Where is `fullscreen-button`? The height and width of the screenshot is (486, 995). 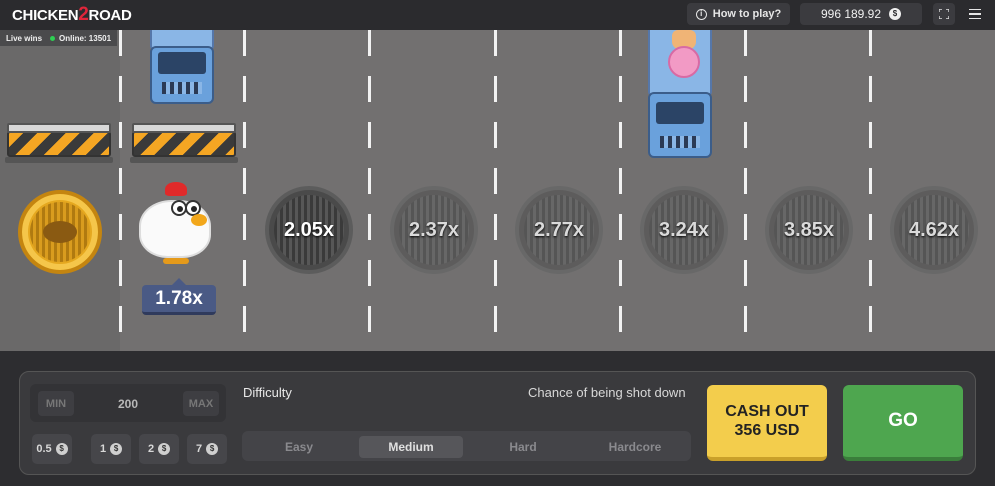
fullscreen-button is located at coordinates (944, 14).